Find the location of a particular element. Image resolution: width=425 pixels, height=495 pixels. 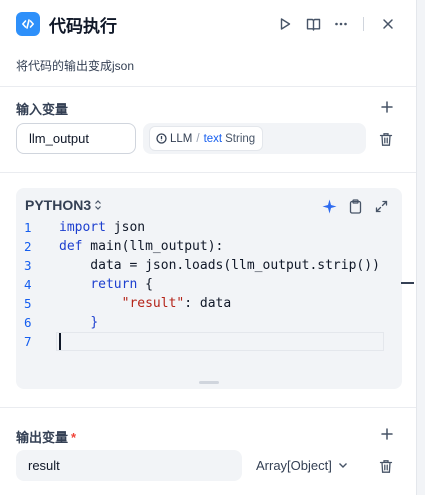

code-node-icon is located at coordinates (28, 24).